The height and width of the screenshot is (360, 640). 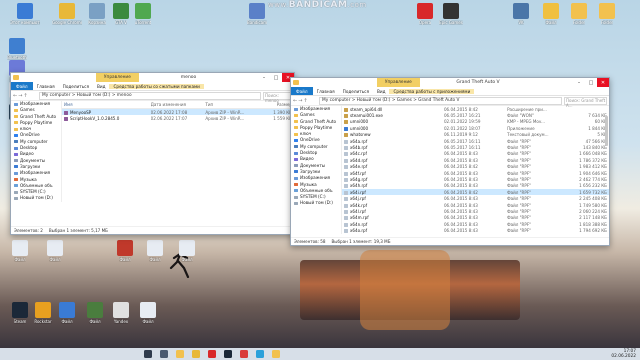 What do you see at coordinates (150, 95) in the screenshot?
I see `address-path: My computer > Новый том (D:) > menoo` at bounding box center [150, 95].